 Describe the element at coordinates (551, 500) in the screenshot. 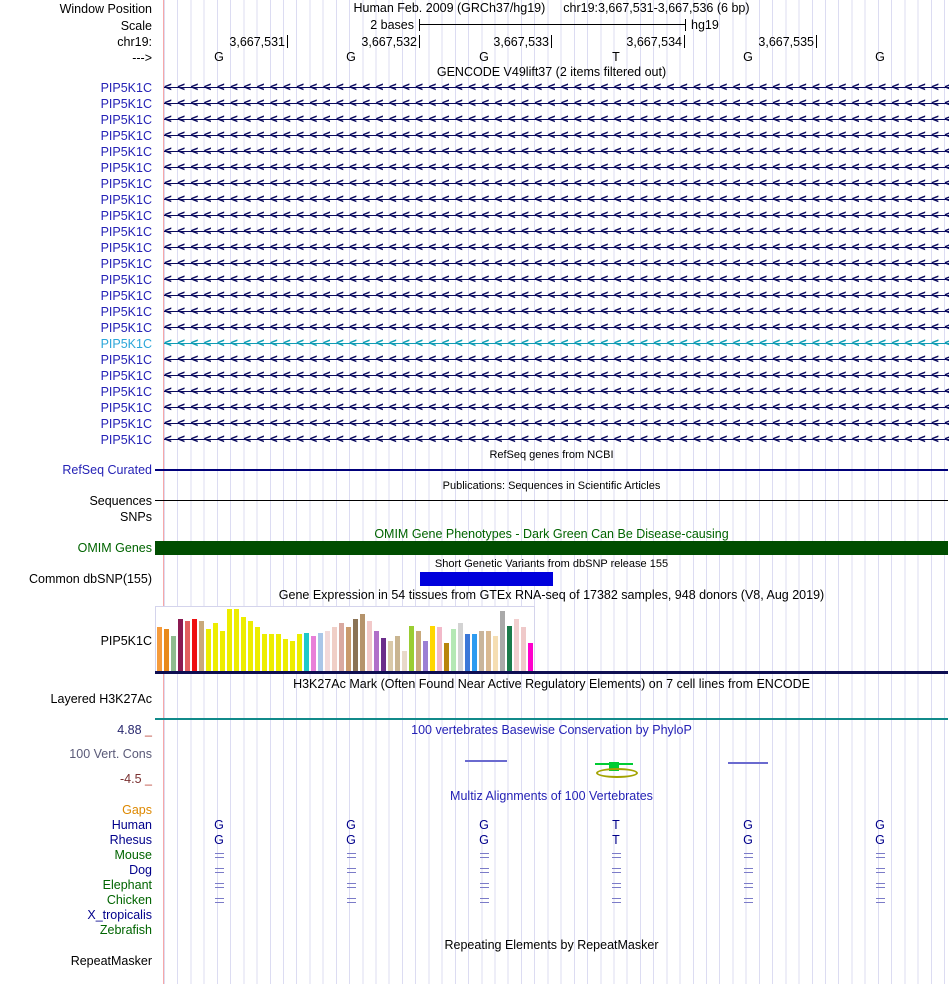

I see `publications-line` at that location.